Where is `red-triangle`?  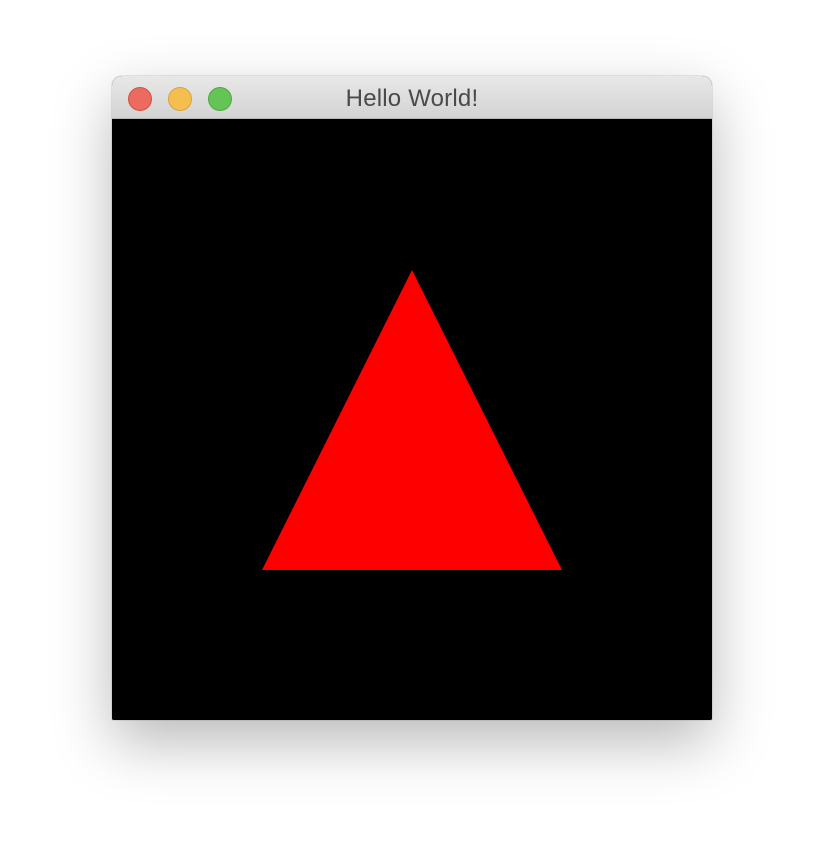 red-triangle is located at coordinates (412, 420).